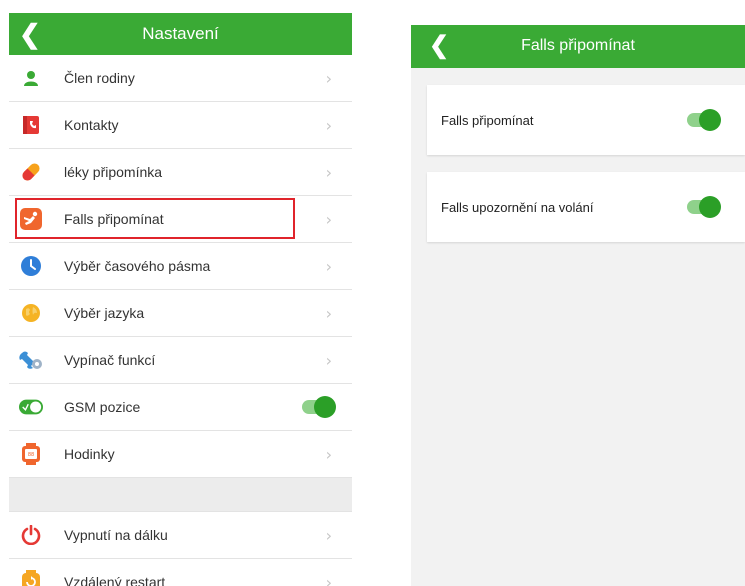 The image size is (745, 586). I want to click on settings-item-contacts: Kontakty ›, so click(180, 125).